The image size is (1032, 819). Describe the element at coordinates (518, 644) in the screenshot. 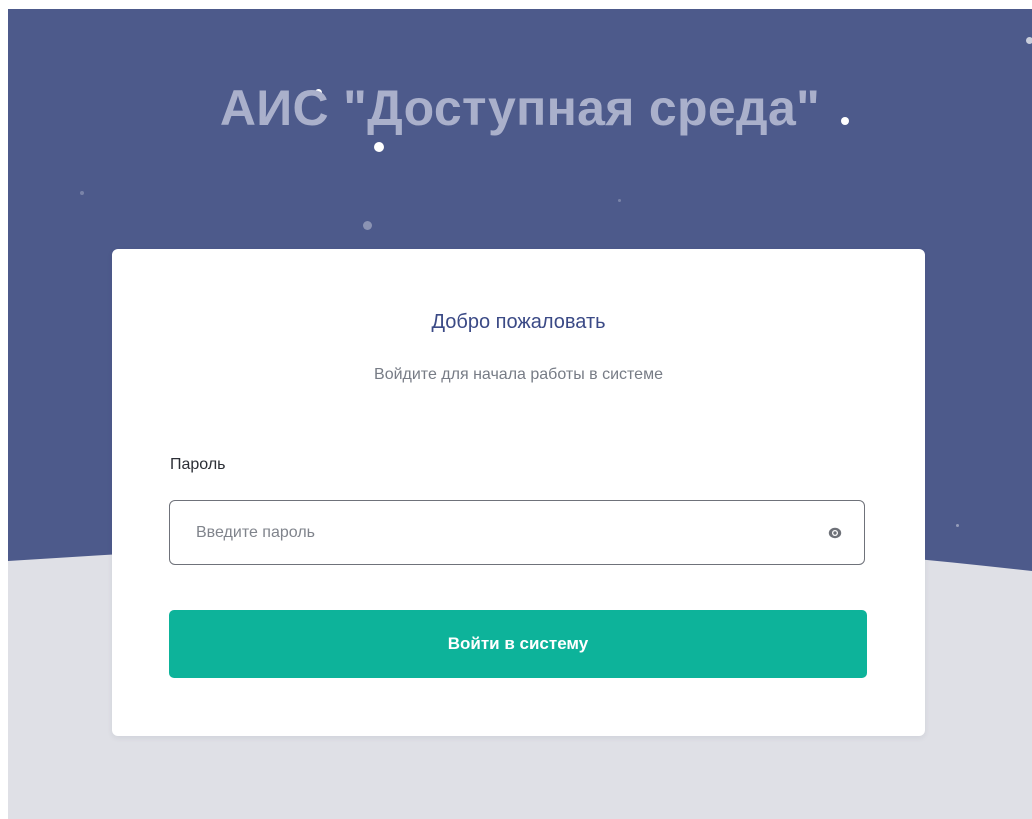

I see `login-button: Войти в систему` at that location.